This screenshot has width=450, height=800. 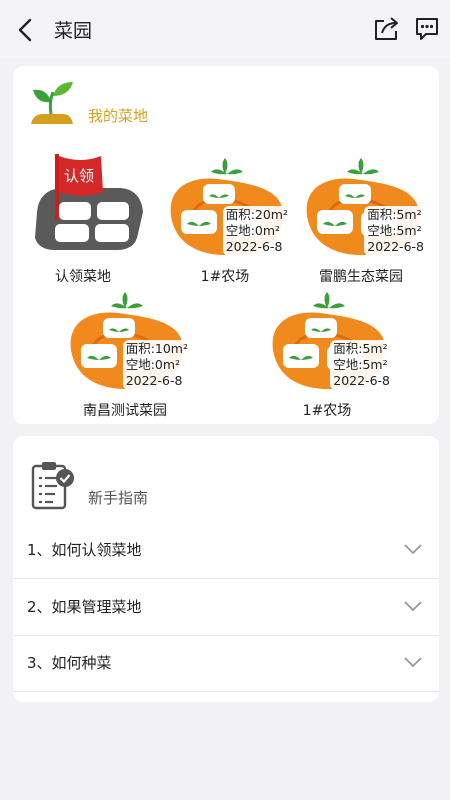 I want to click on flag-icon: 认领, so click(x=89, y=202).